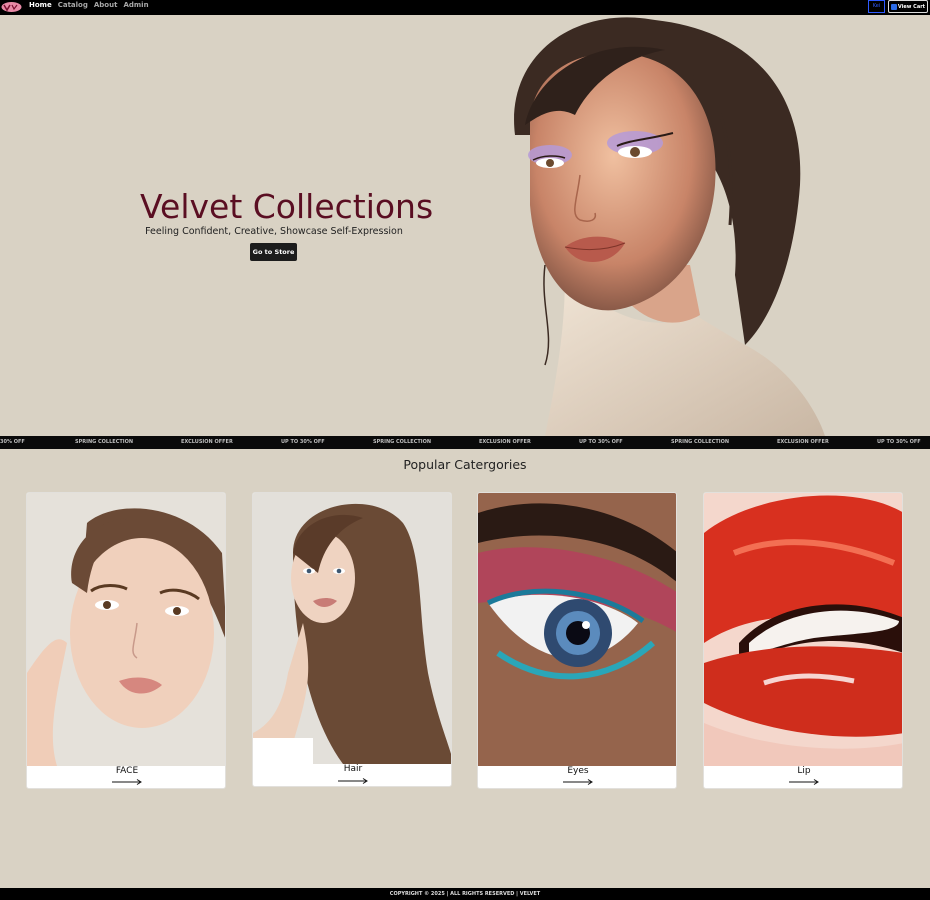  What do you see at coordinates (73, 6) in the screenshot?
I see `nav-link-catalog: Catalog` at bounding box center [73, 6].